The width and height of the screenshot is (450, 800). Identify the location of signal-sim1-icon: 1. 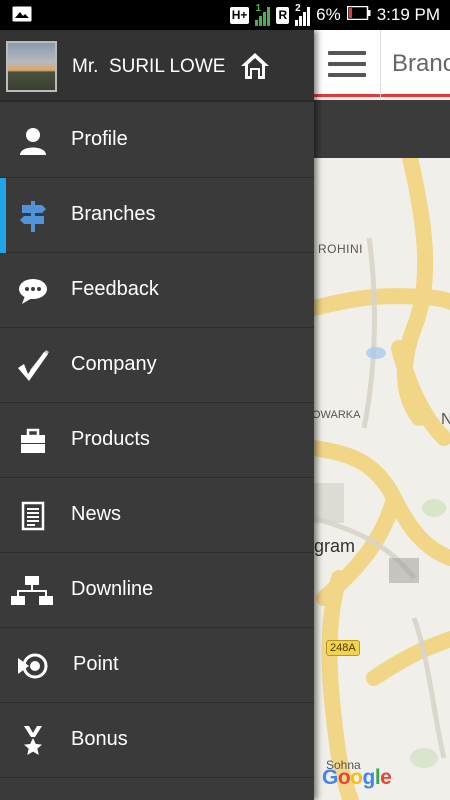
(263, 14).